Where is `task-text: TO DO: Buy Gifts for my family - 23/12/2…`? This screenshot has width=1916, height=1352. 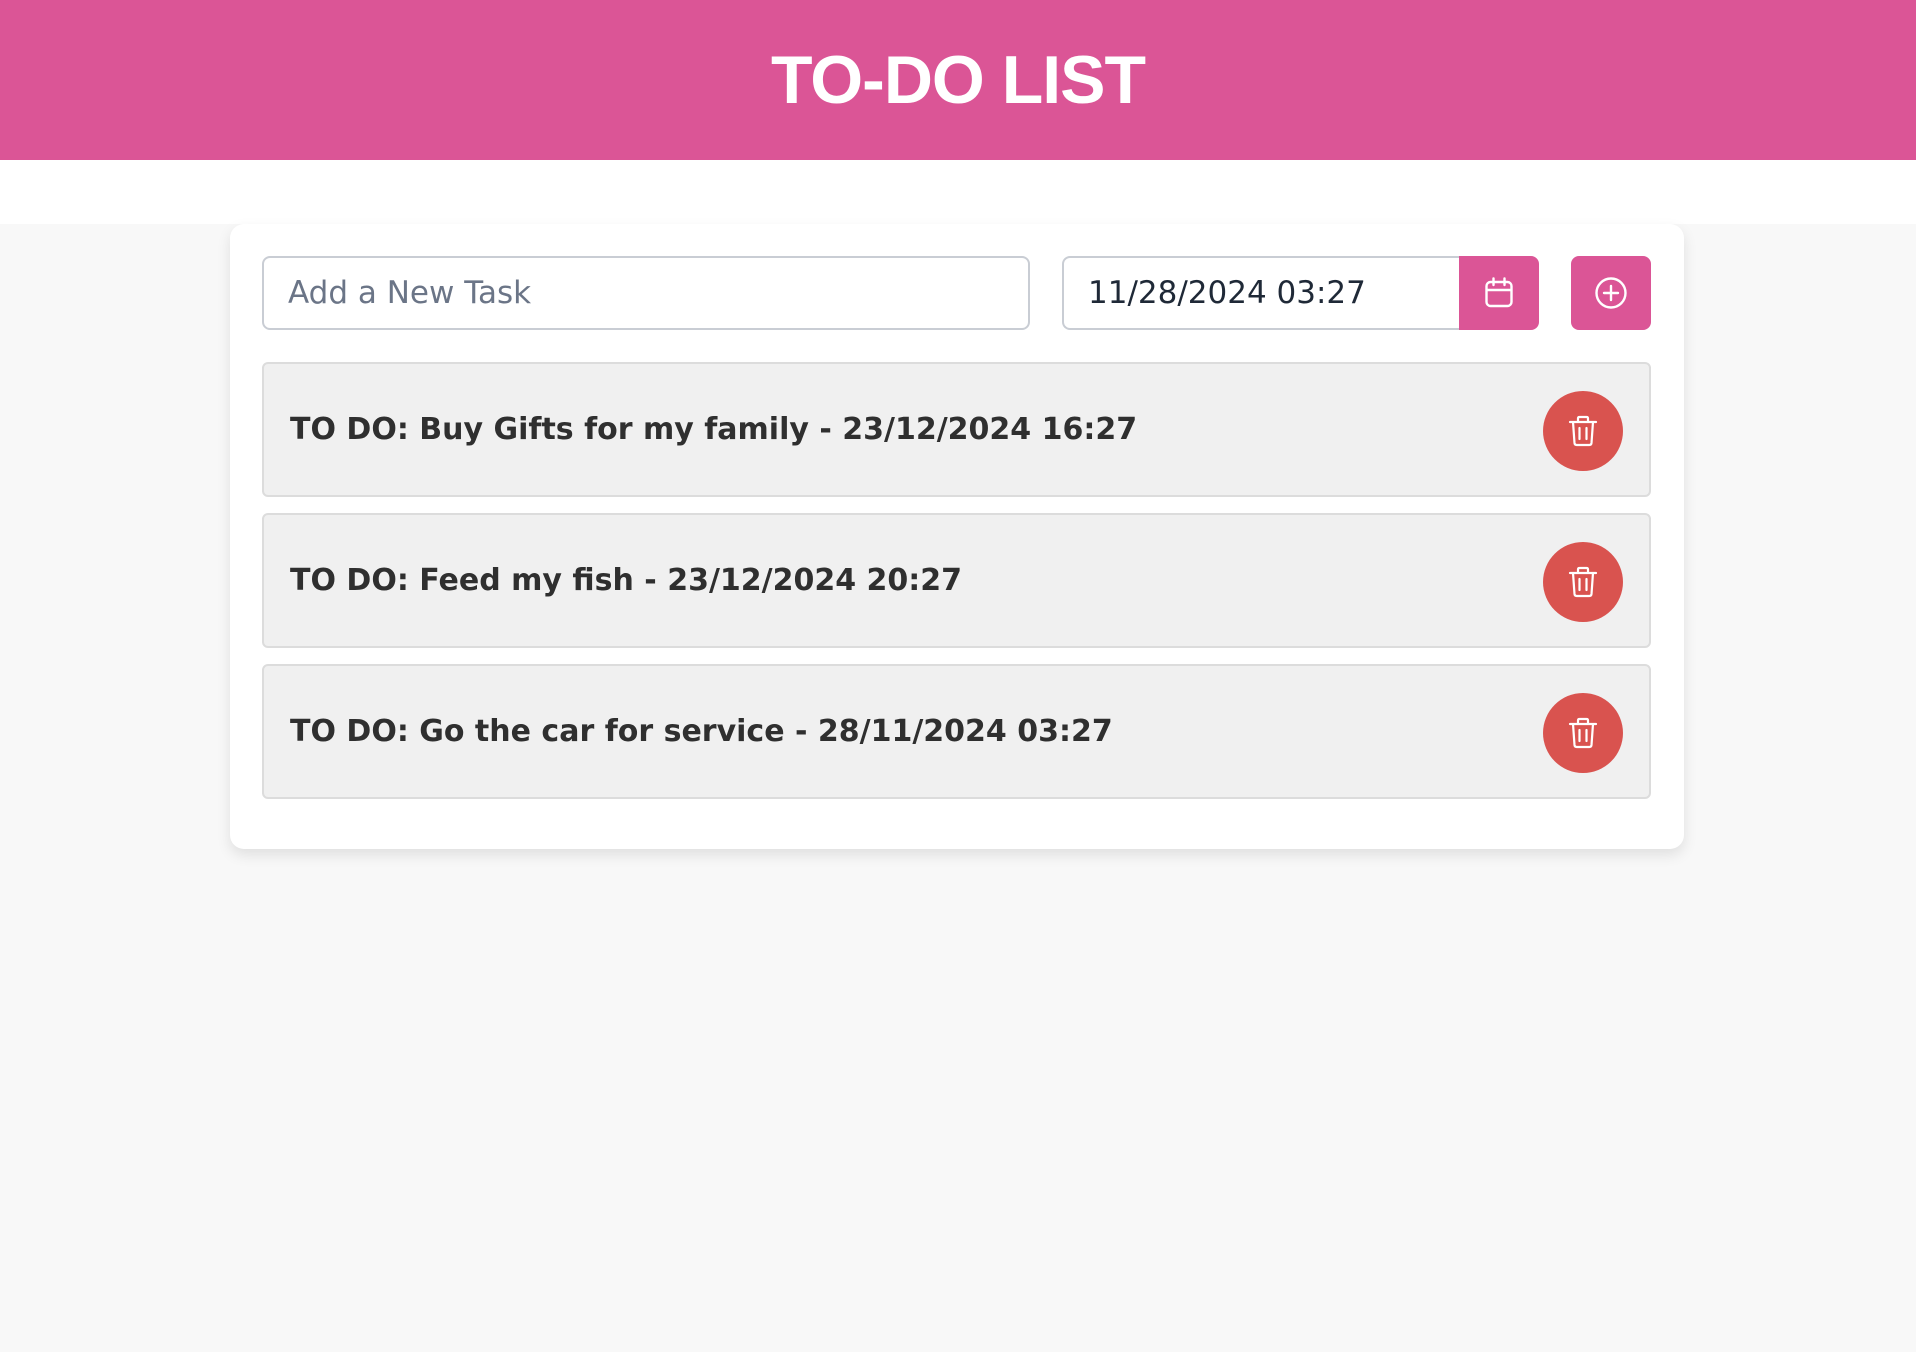 task-text: TO DO: Buy Gifts for my family - 23/12/2… is located at coordinates (714, 429).